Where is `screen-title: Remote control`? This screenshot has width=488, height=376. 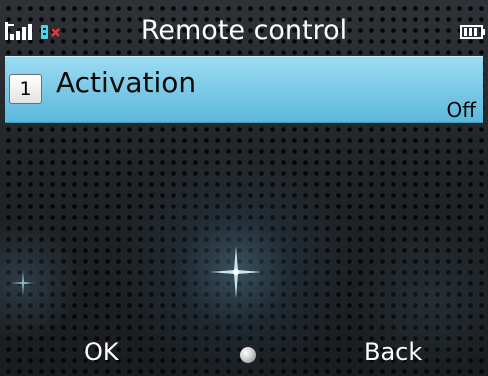 screen-title: Remote control is located at coordinates (244, 30).